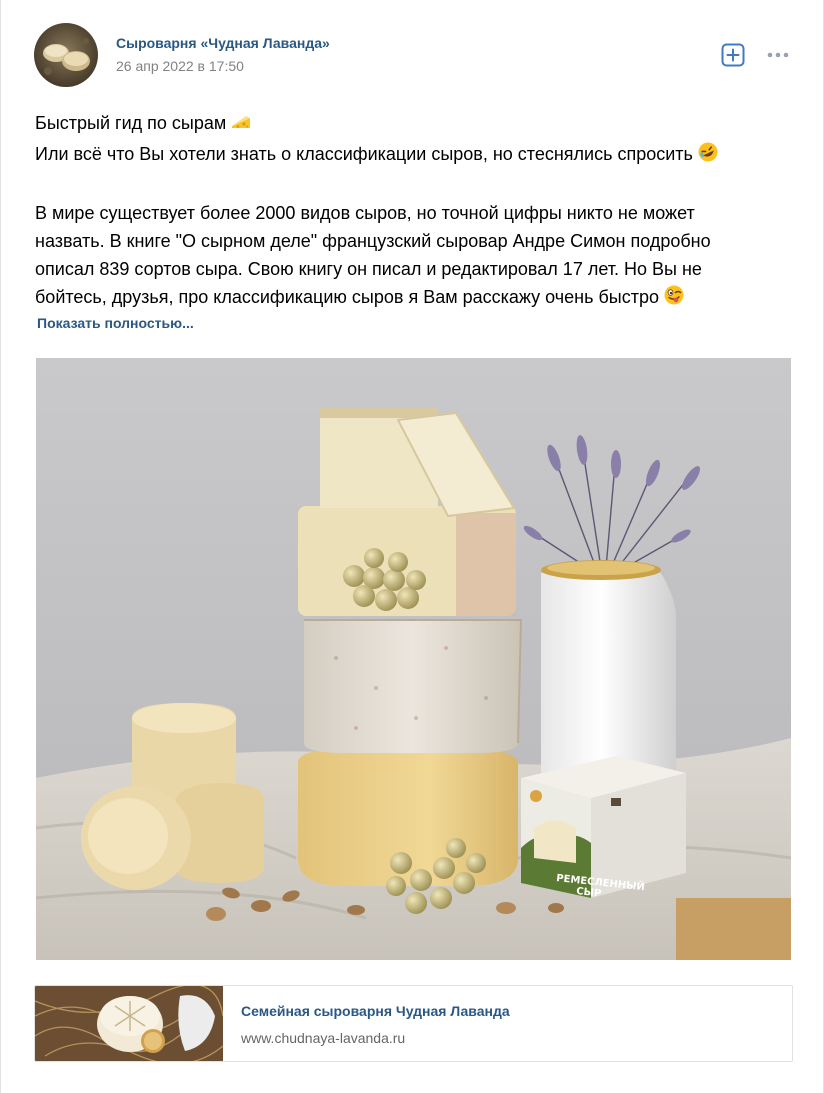 This screenshot has height=1093, width=824. What do you see at coordinates (0, 546) in the screenshot?
I see `card-left-border` at bounding box center [0, 546].